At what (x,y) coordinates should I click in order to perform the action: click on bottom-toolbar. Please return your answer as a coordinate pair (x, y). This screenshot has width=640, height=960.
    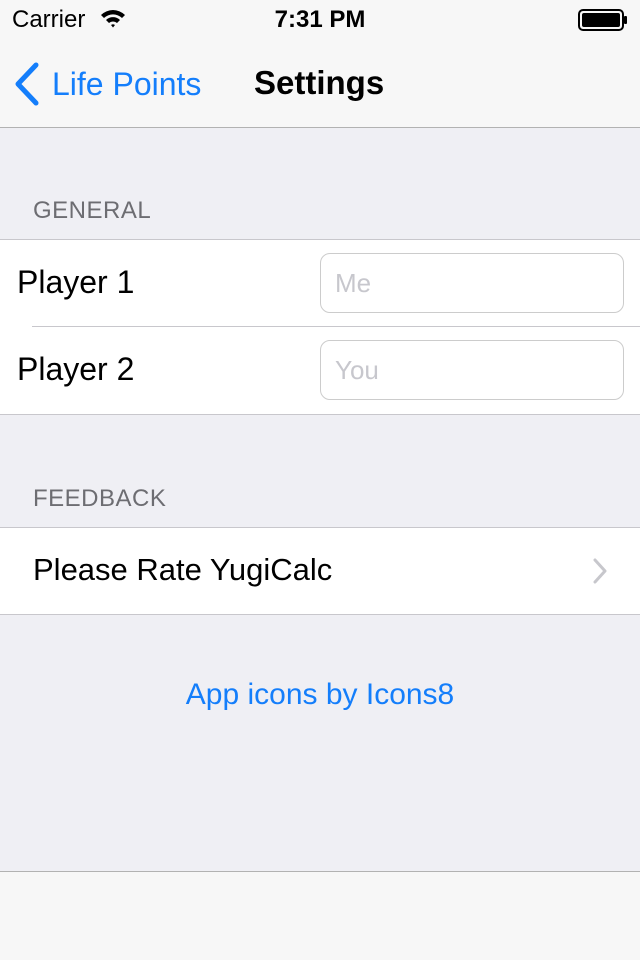
    Looking at the image, I should click on (320, 915).